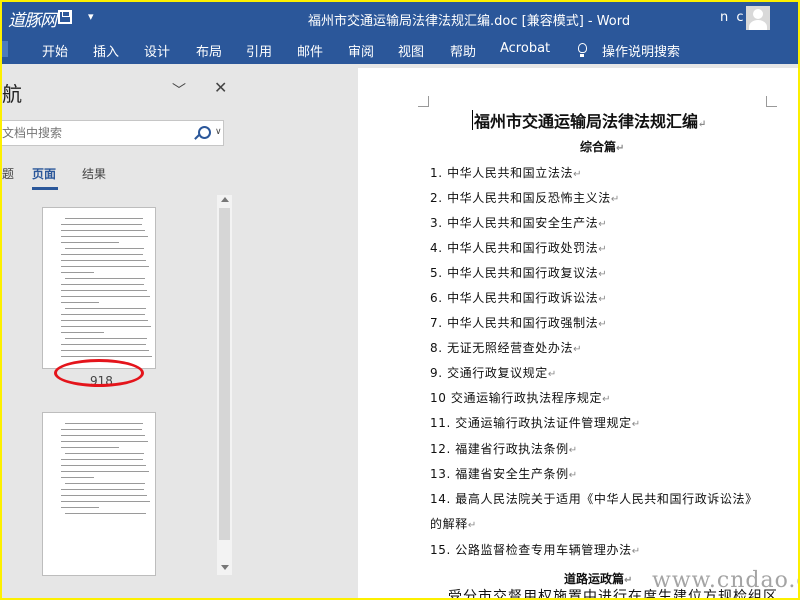  I want to click on tab-pages: 页面, so click(44, 173).